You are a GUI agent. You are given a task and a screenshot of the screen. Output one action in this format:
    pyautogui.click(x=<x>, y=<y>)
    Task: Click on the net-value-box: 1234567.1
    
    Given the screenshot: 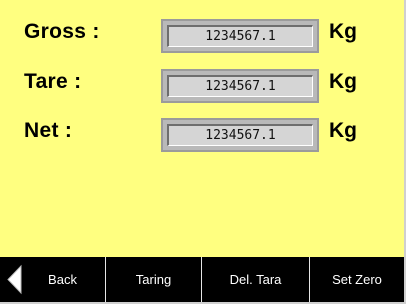 What is the action you would take?
    pyautogui.click(x=240, y=135)
    